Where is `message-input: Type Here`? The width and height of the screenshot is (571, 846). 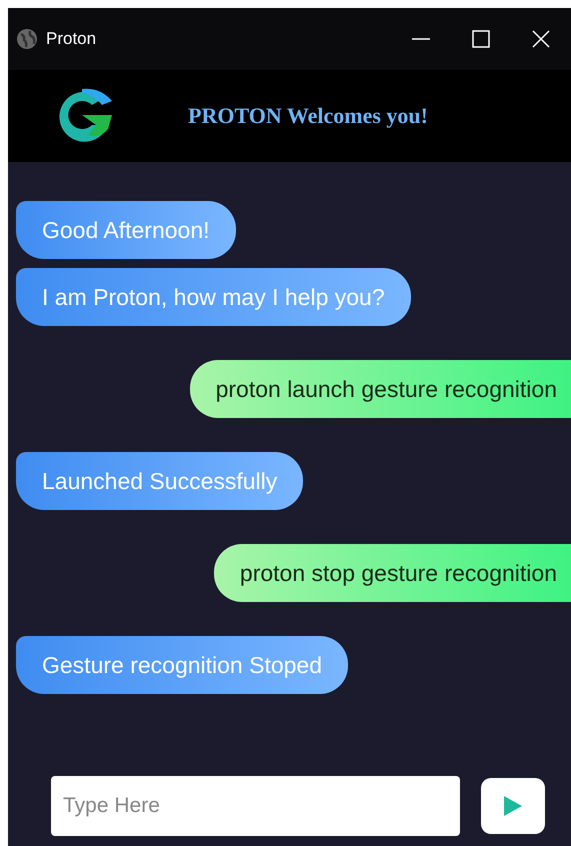 message-input: Type Here is located at coordinates (255, 806).